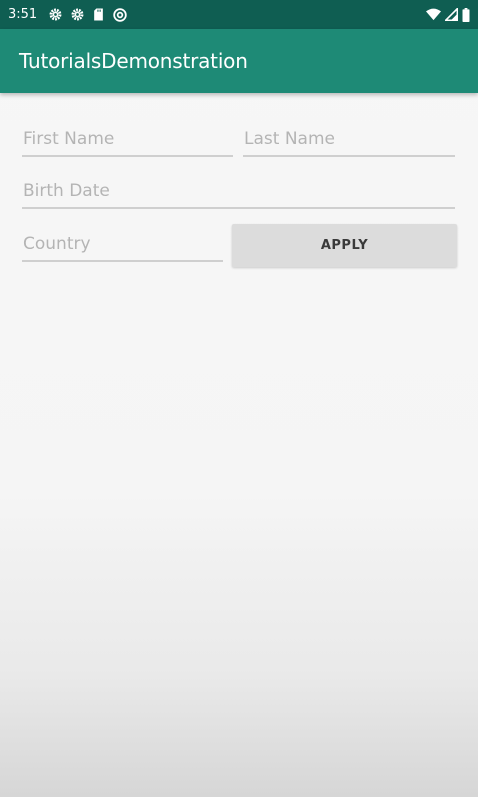 The width and height of the screenshot is (478, 797). Describe the element at coordinates (122, 247) in the screenshot. I see `country-input` at that location.